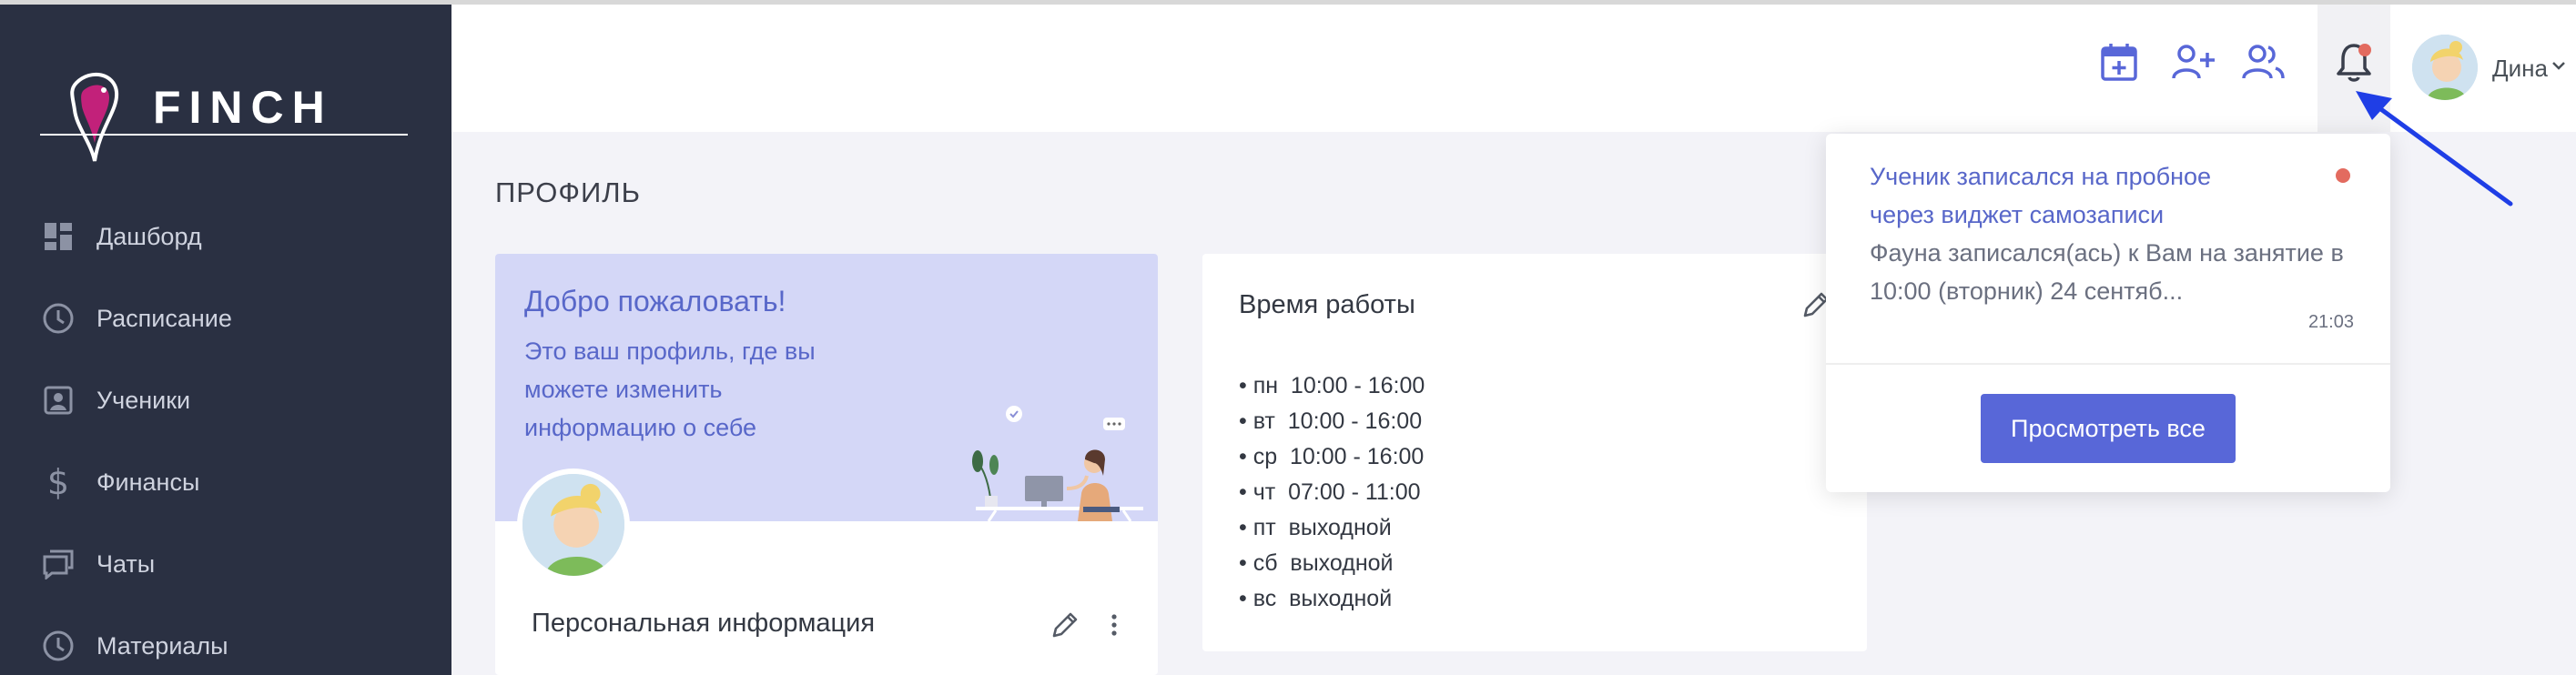  I want to click on groups-button, so click(2263, 62).